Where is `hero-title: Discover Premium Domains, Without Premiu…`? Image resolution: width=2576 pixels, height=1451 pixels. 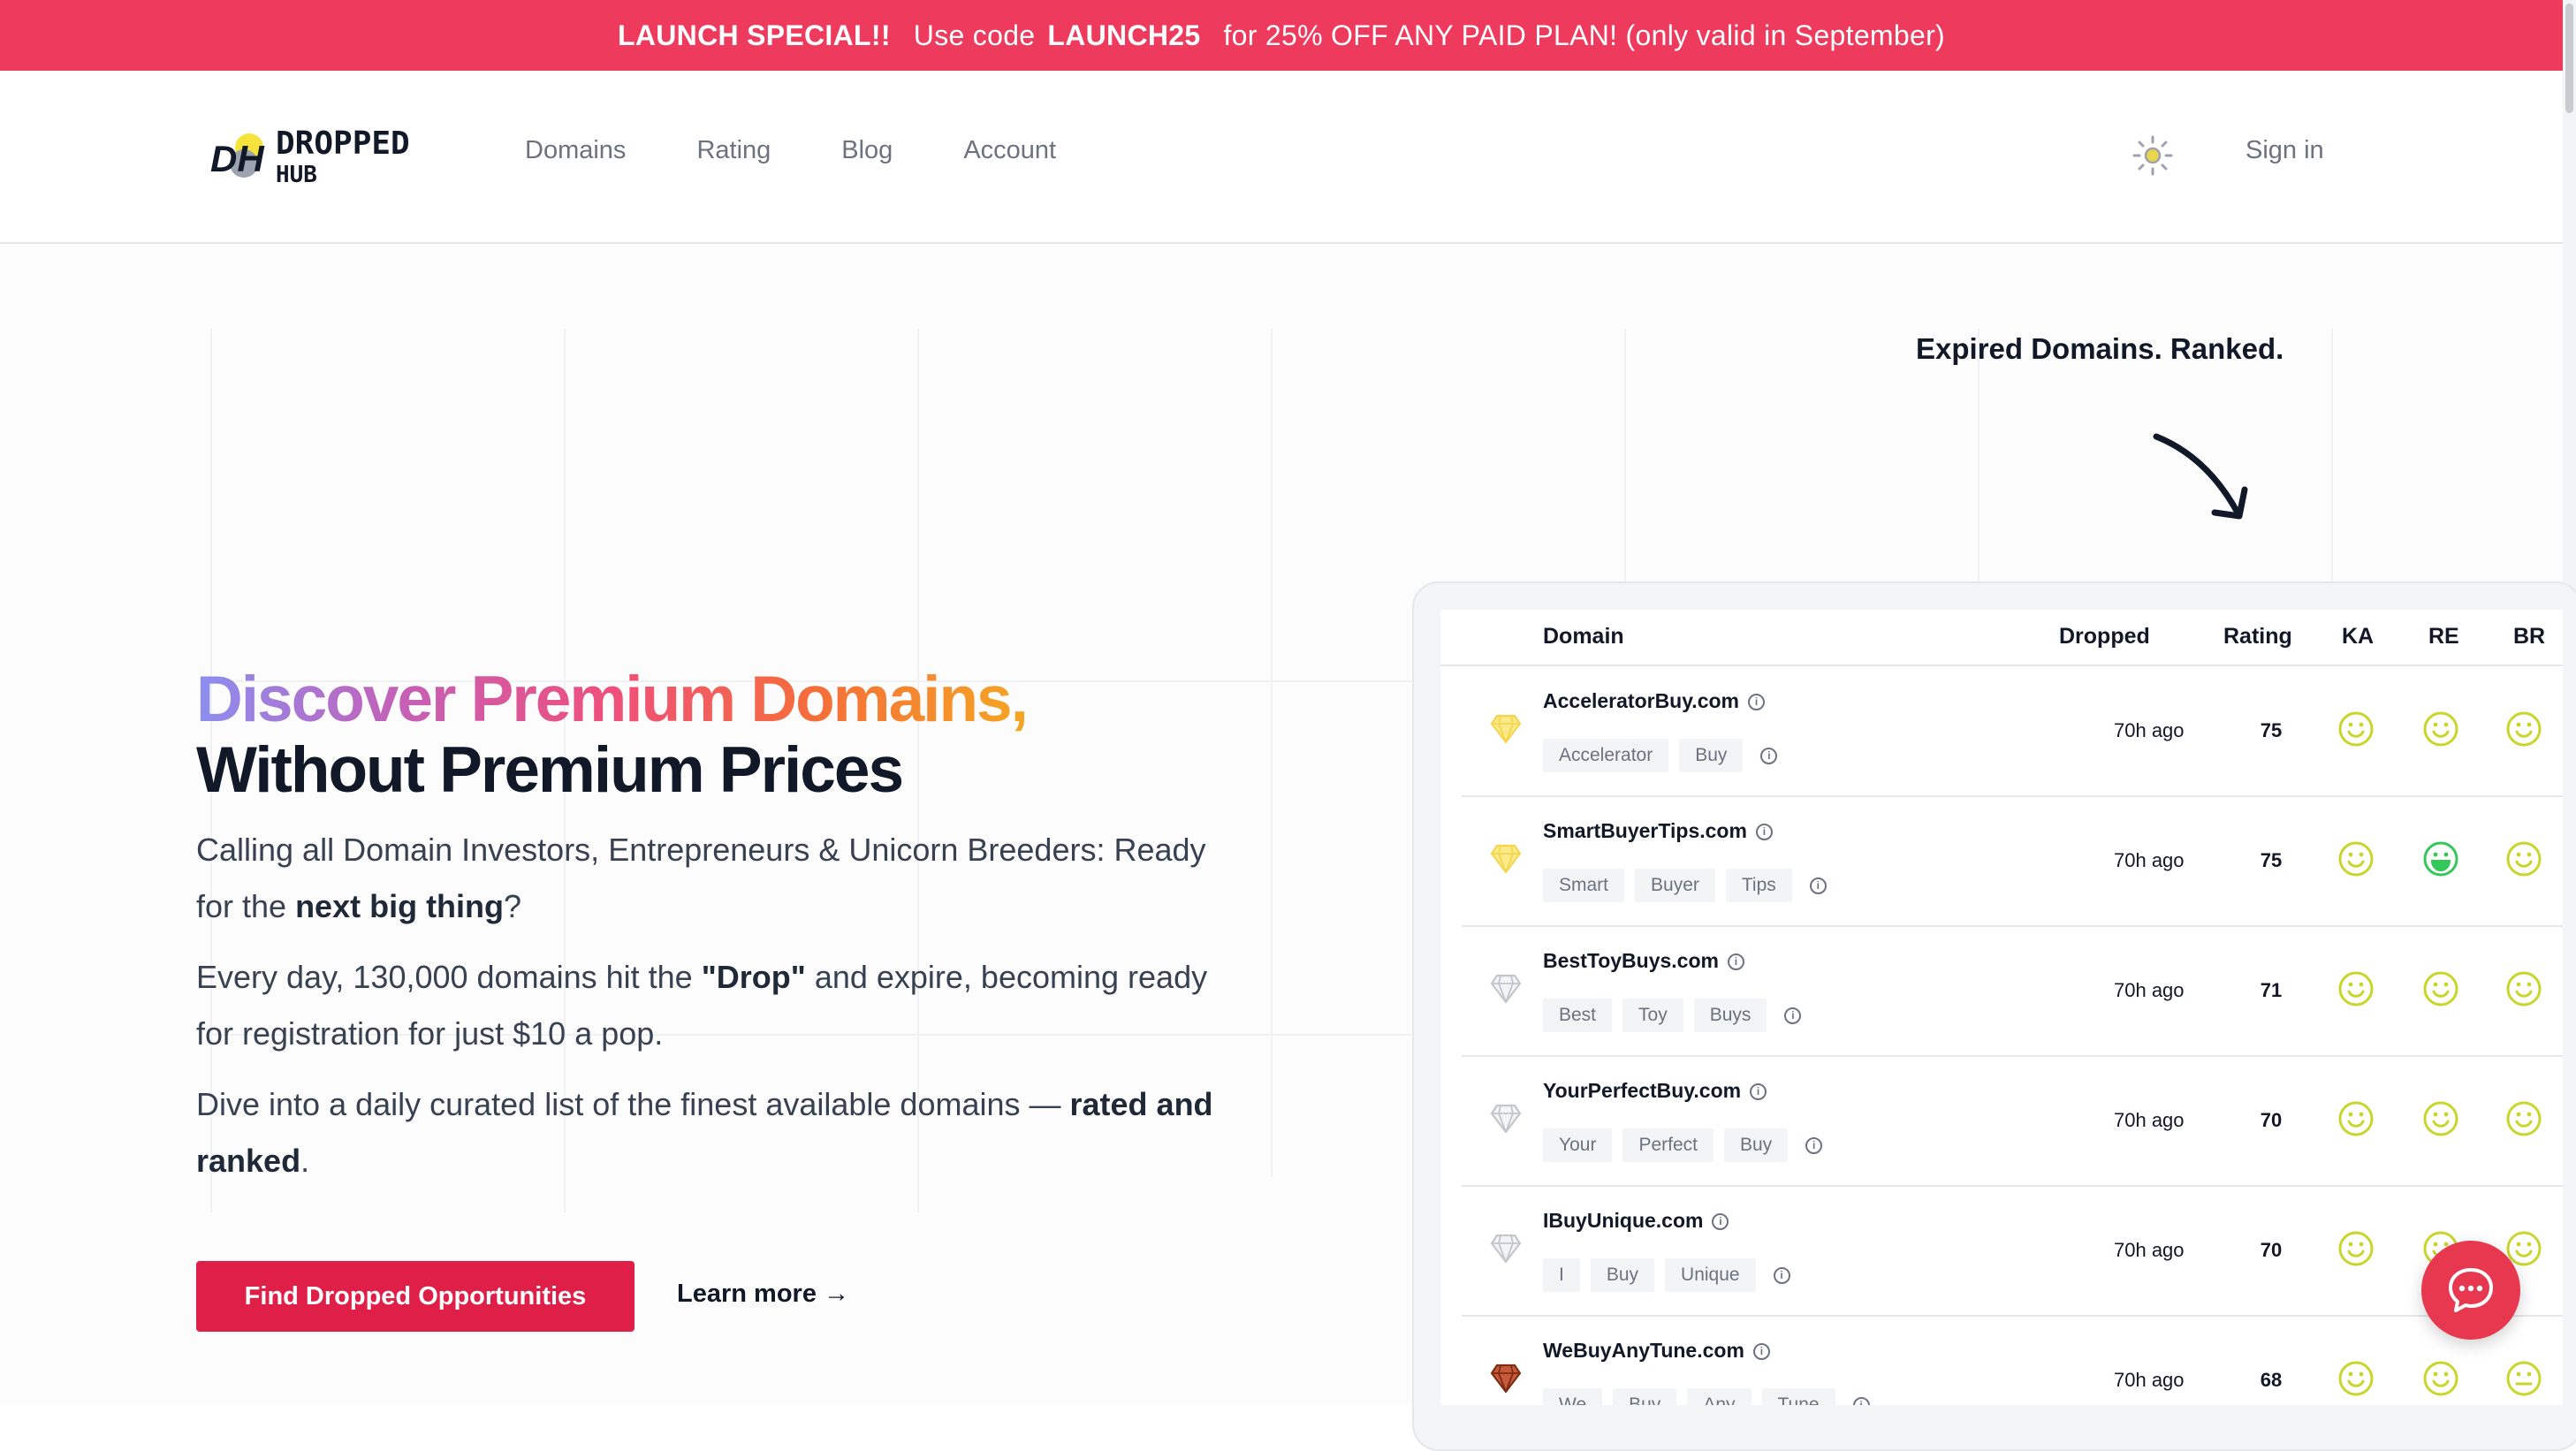 hero-title: Discover Premium Domains, Without Premiu… is located at coordinates (727, 735).